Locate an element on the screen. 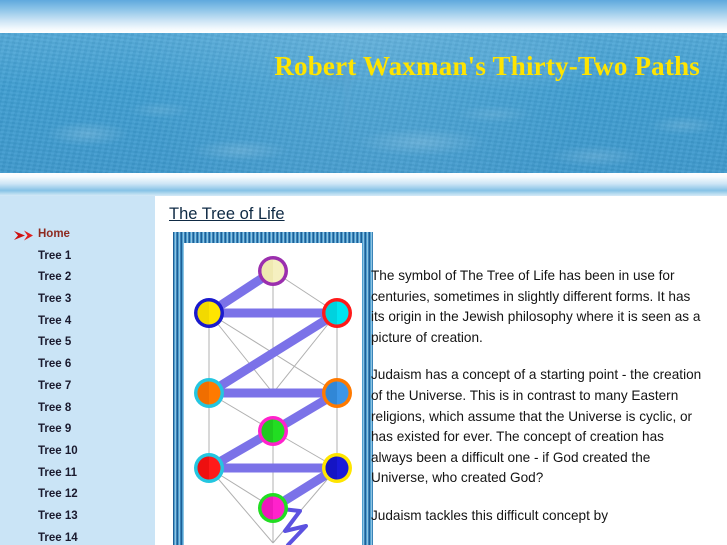 This screenshot has width=727, height=545. red-arrow-icon is located at coordinates (23, 235).